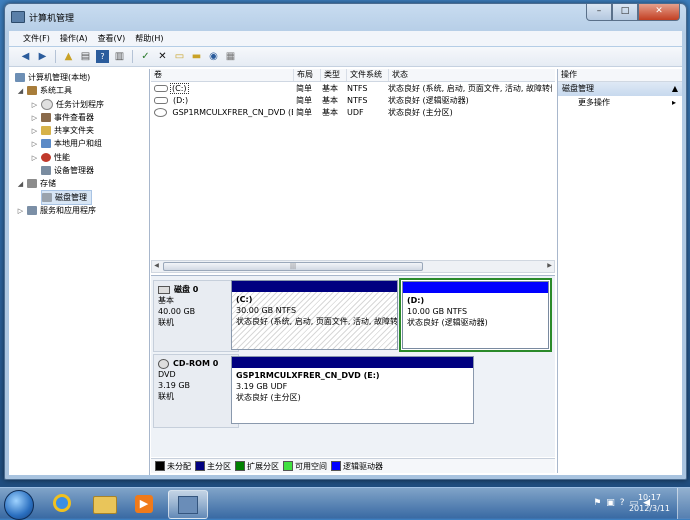 The width and height of the screenshot is (690, 520). Describe the element at coordinates (597, 503) in the screenshot. I see `action-center-icon: ⚑` at that location.